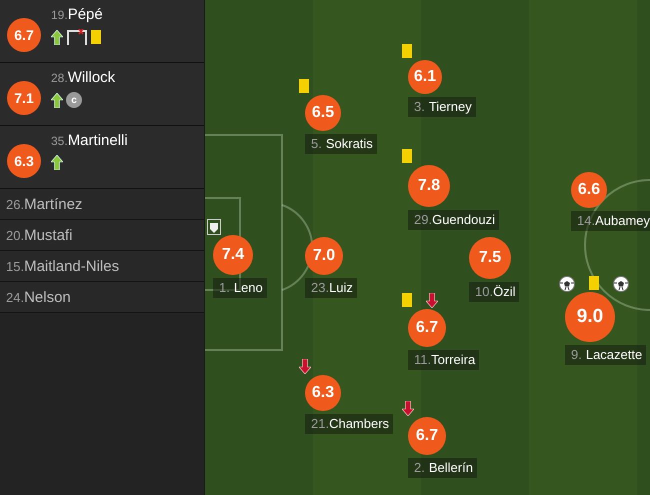 The image size is (650, 495). Describe the element at coordinates (47, 297) in the screenshot. I see `player-name: Nelson` at that location.